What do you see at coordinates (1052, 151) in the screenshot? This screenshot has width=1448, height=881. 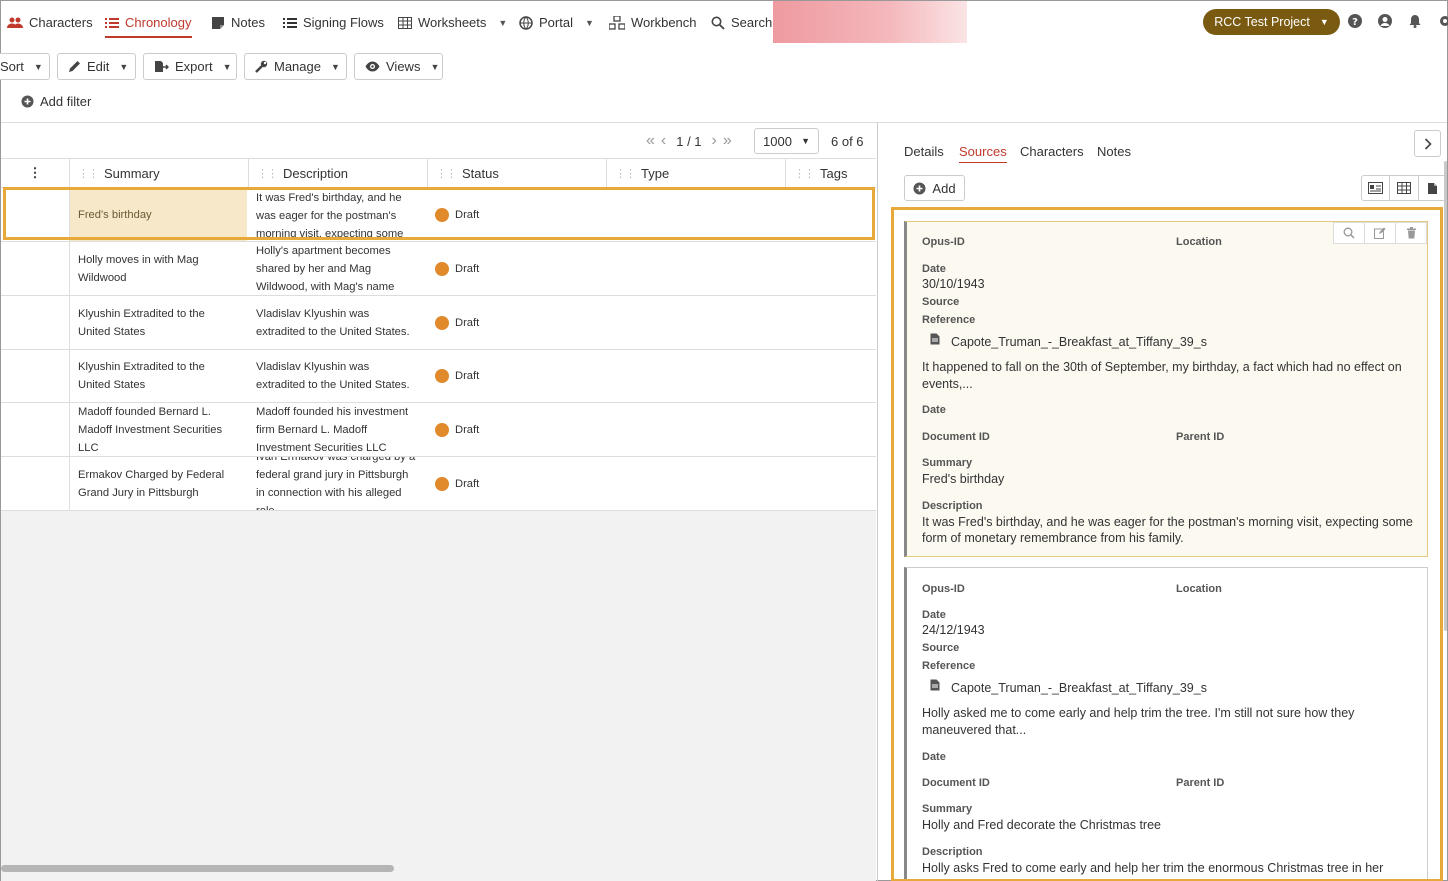 I see `tab-characters: Characters` at bounding box center [1052, 151].